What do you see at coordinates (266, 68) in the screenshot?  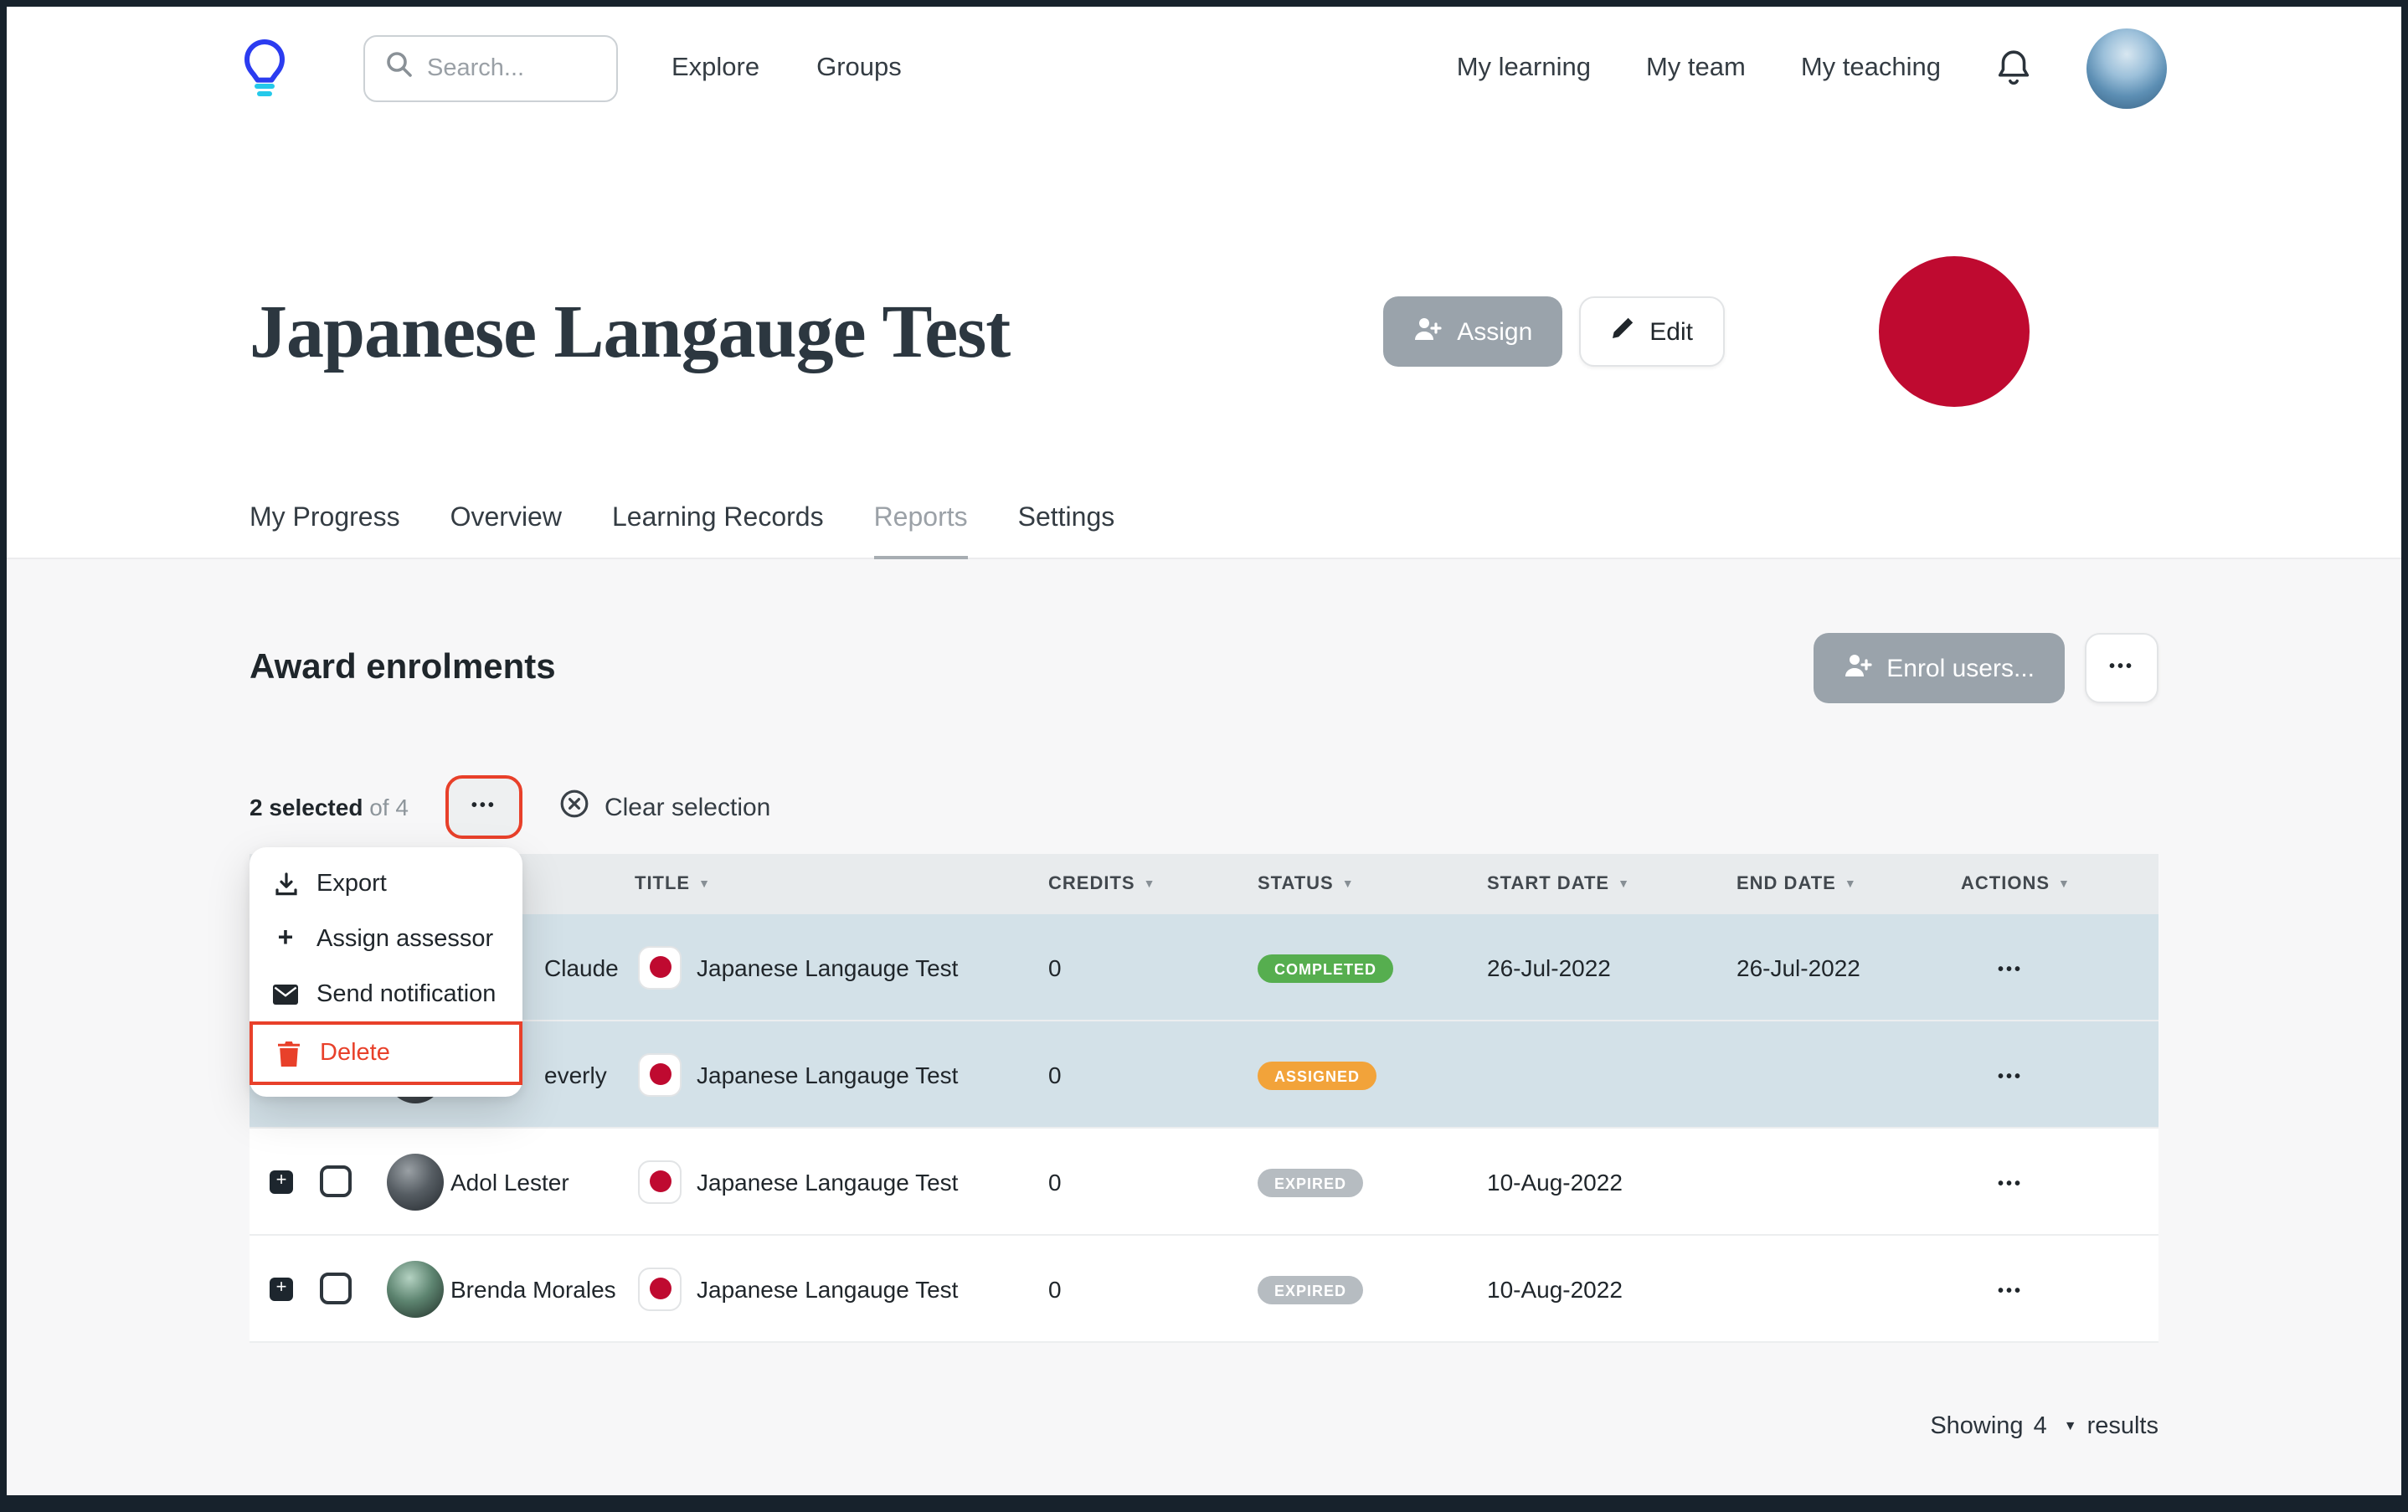 I see `app-logo-lightbulb-icon` at bounding box center [266, 68].